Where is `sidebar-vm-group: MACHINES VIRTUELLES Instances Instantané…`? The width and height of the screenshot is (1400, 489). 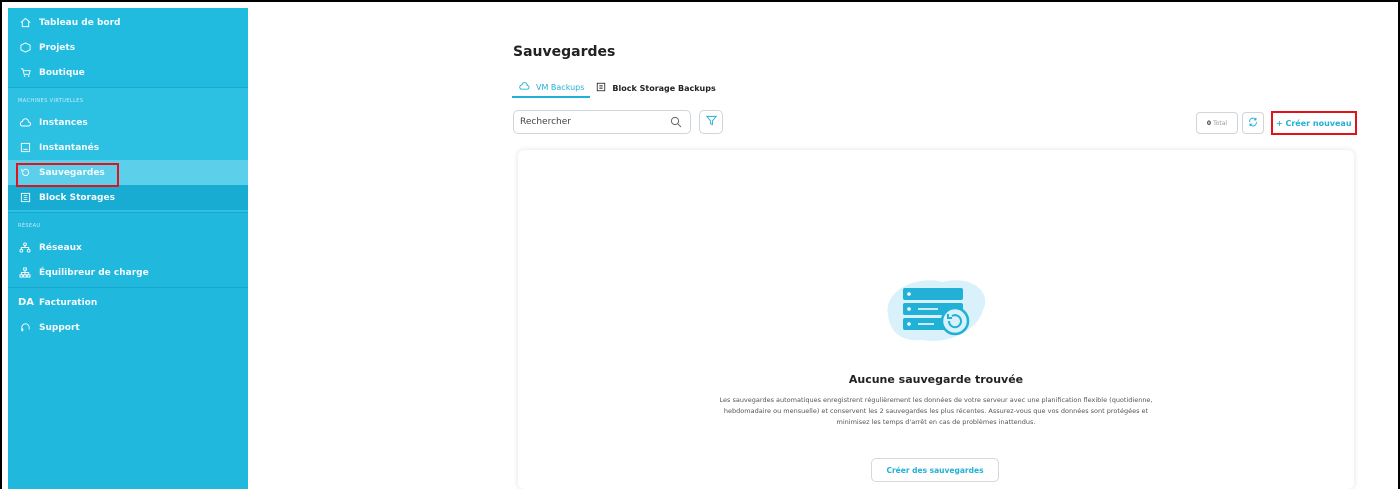
sidebar-vm-group: MACHINES VIRTUELLES Instances Instantané… is located at coordinates (128, 149).